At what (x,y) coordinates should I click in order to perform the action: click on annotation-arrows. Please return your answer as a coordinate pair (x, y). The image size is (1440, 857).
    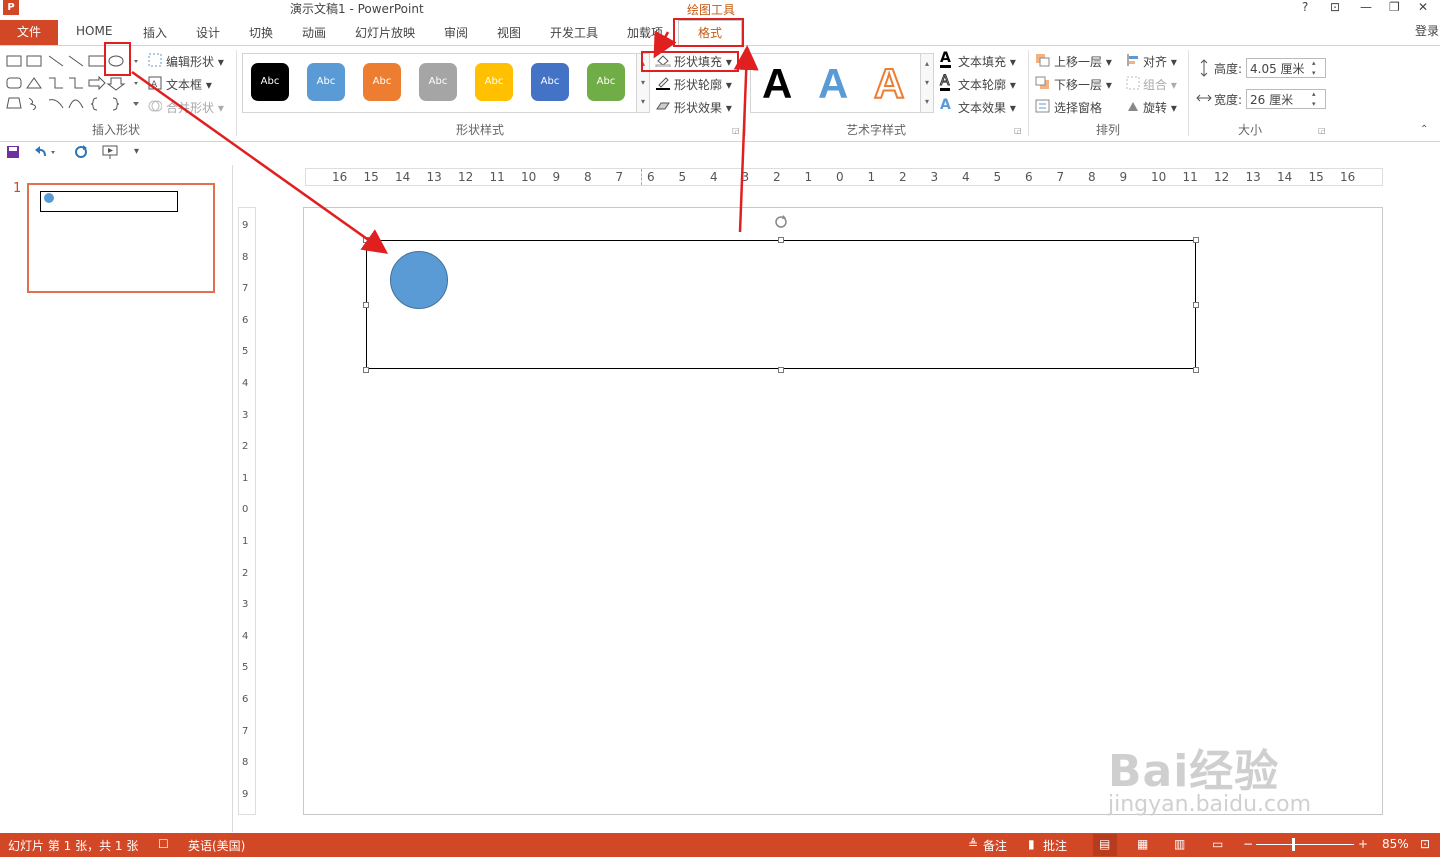
    Looking at the image, I should click on (445, 142).